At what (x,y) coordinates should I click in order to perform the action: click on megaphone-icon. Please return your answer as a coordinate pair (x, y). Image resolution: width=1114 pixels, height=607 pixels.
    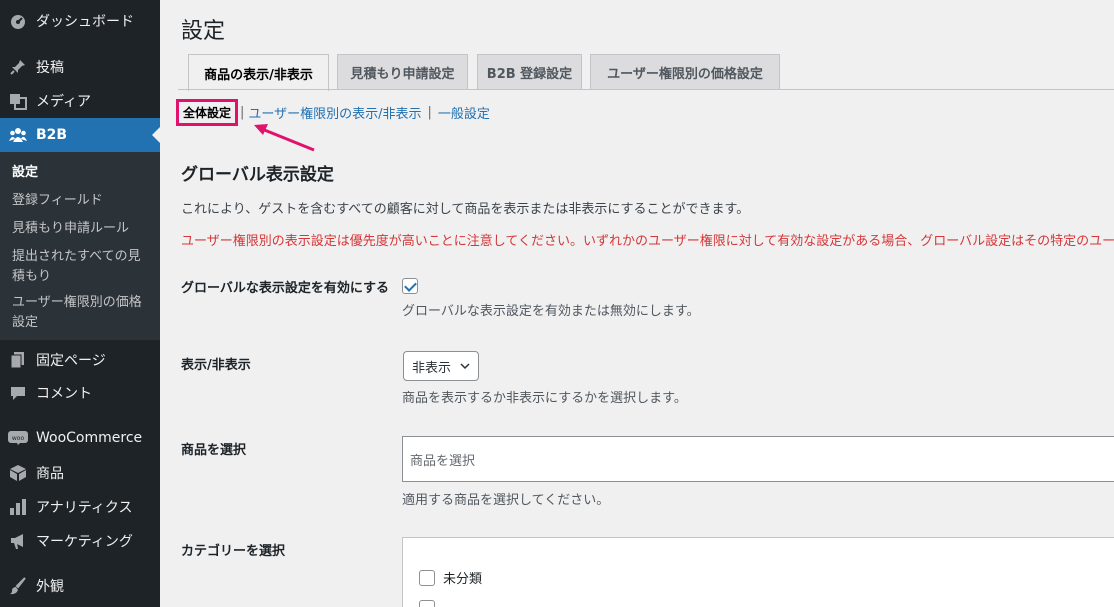
    Looking at the image, I should click on (18, 541).